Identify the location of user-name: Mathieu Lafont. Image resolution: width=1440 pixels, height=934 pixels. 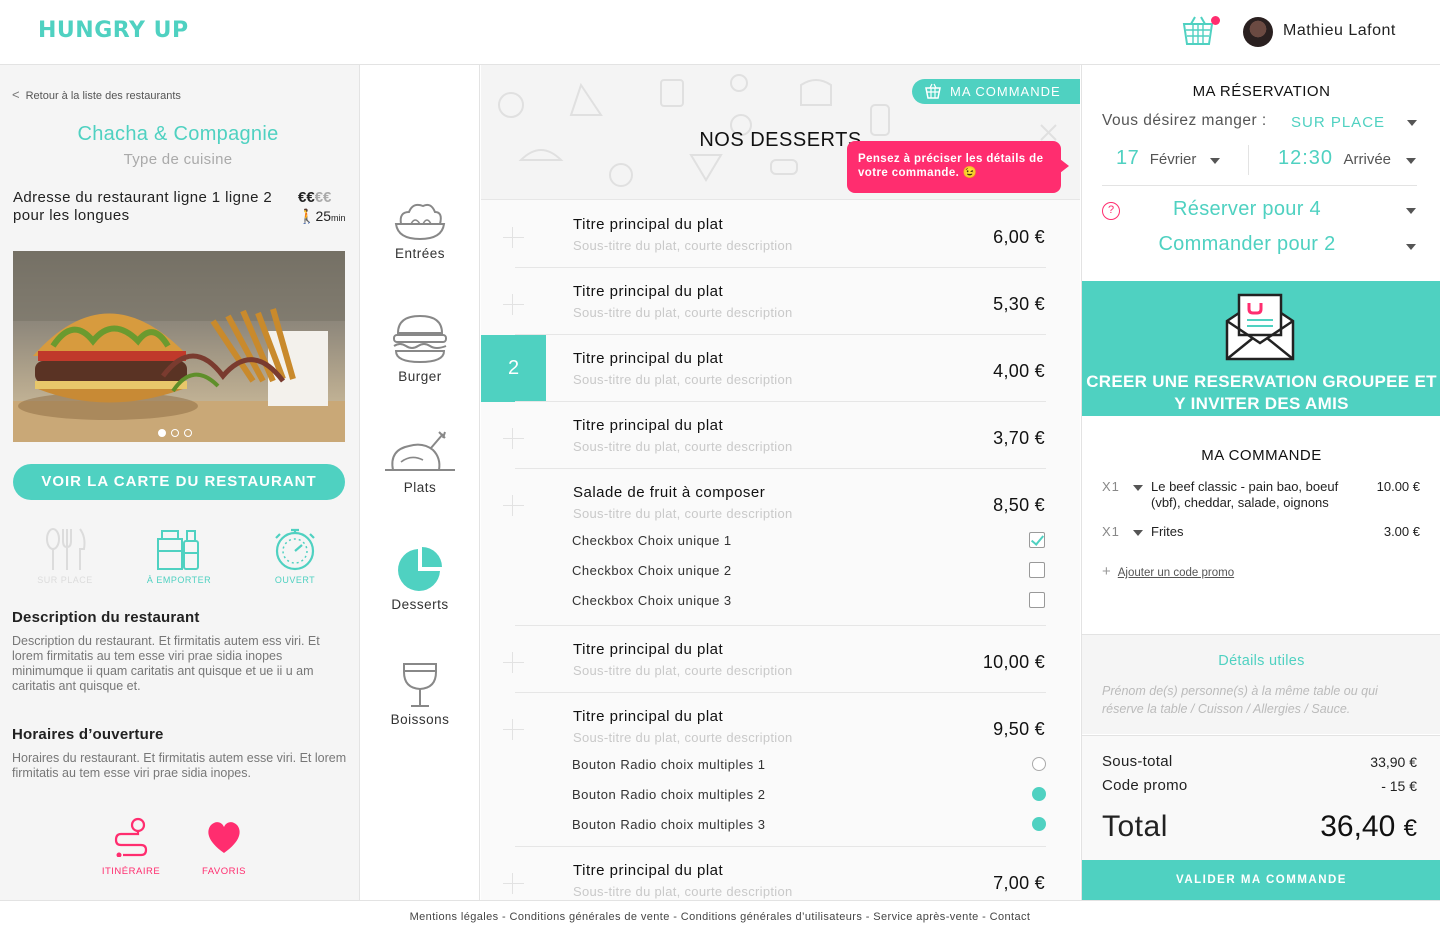
(1339, 31).